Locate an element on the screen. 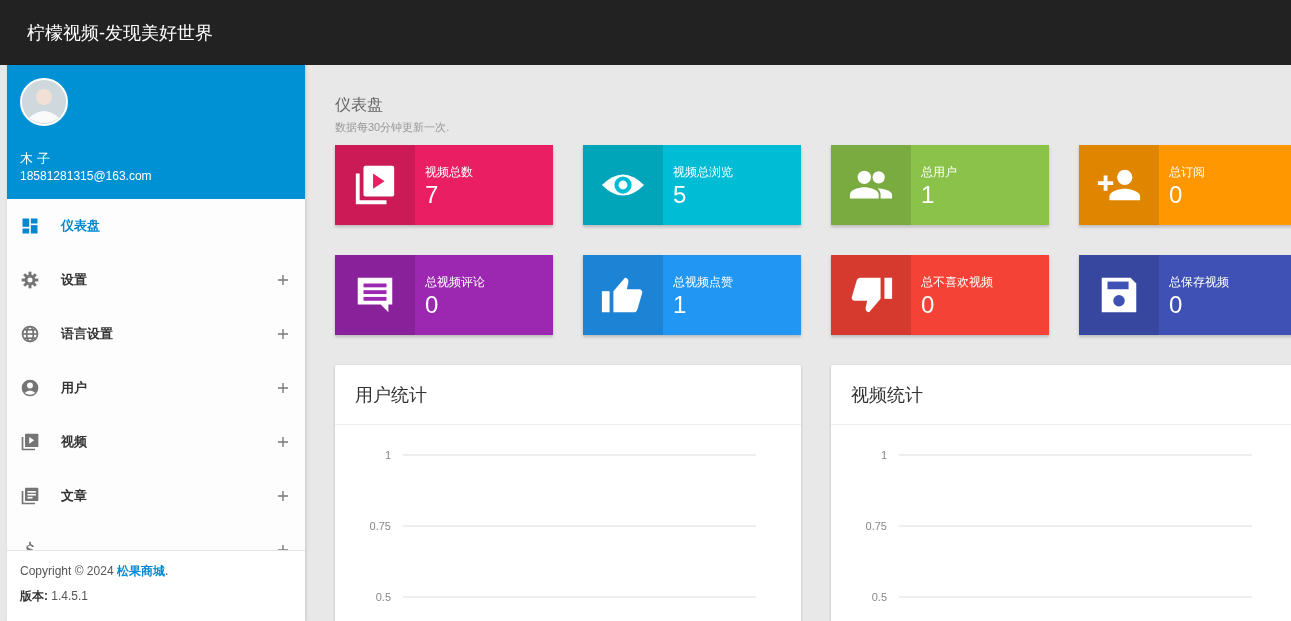 The image size is (1291, 621). menu-item: 用户 is located at coordinates (156, 388).